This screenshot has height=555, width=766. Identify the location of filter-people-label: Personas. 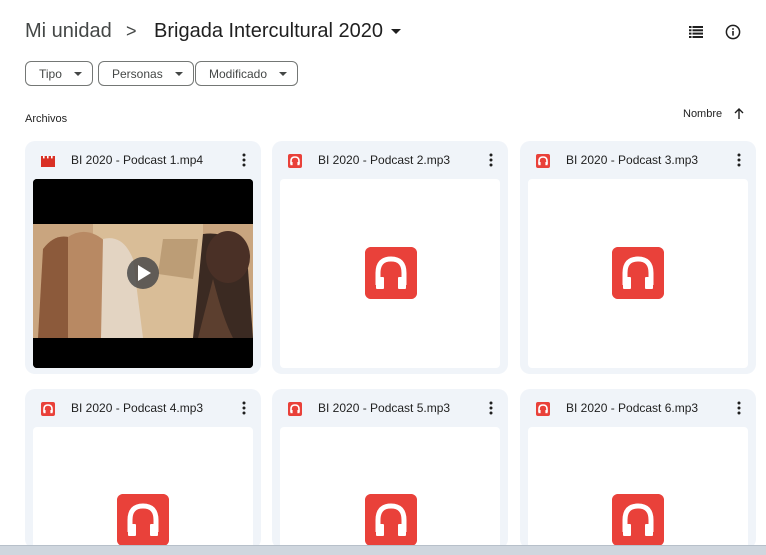
(137, 73).